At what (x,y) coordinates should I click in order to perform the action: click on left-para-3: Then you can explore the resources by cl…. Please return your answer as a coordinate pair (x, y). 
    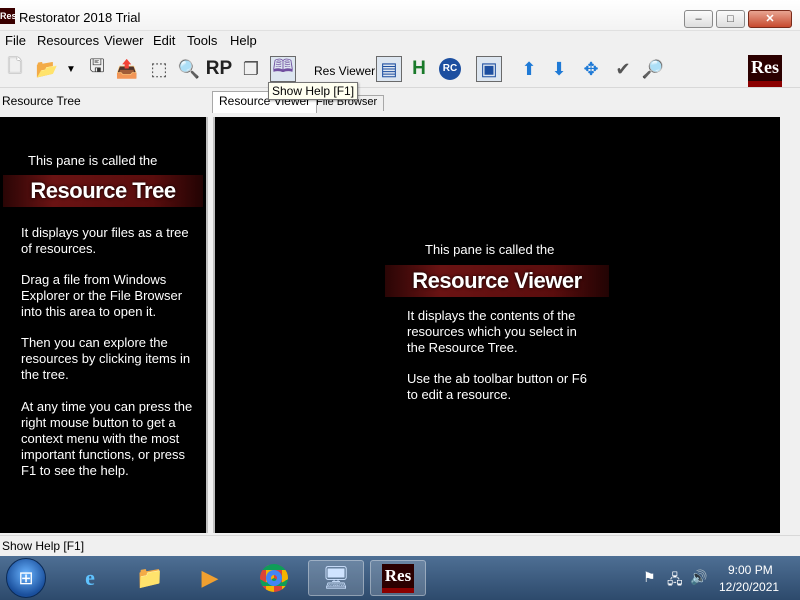
    Looking at the image, I should click on (106, 358).